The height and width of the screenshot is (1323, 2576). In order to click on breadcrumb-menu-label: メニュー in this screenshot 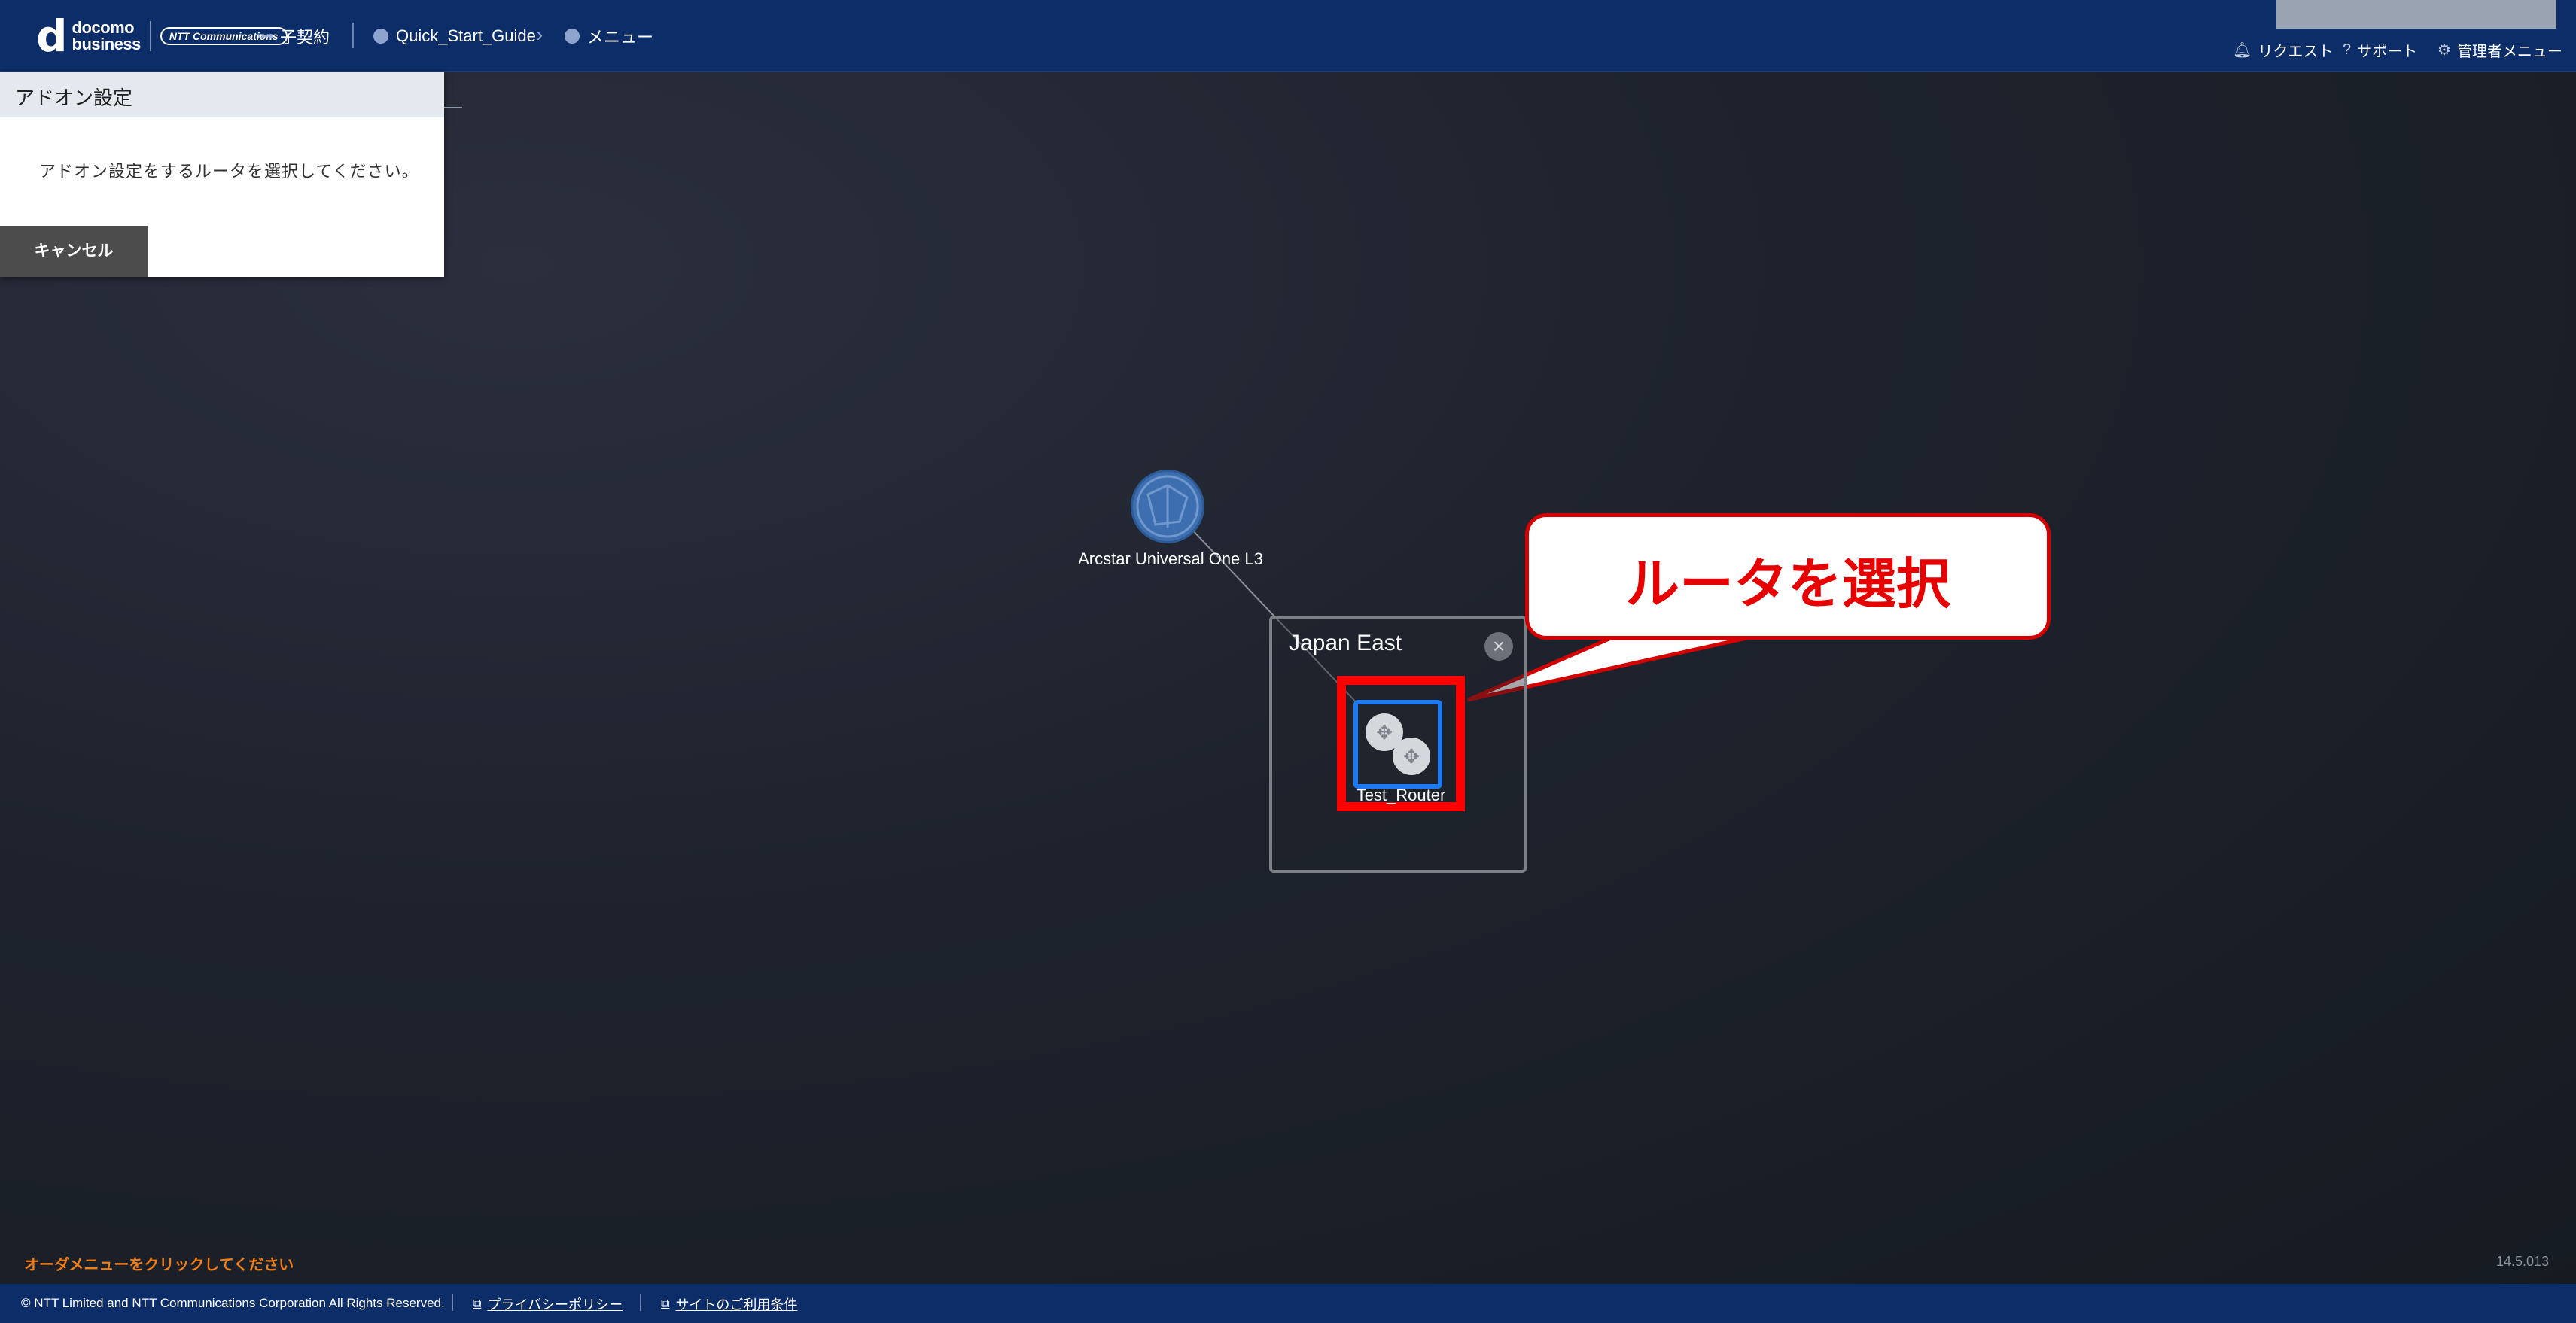, I will do `click(620, 37)`.